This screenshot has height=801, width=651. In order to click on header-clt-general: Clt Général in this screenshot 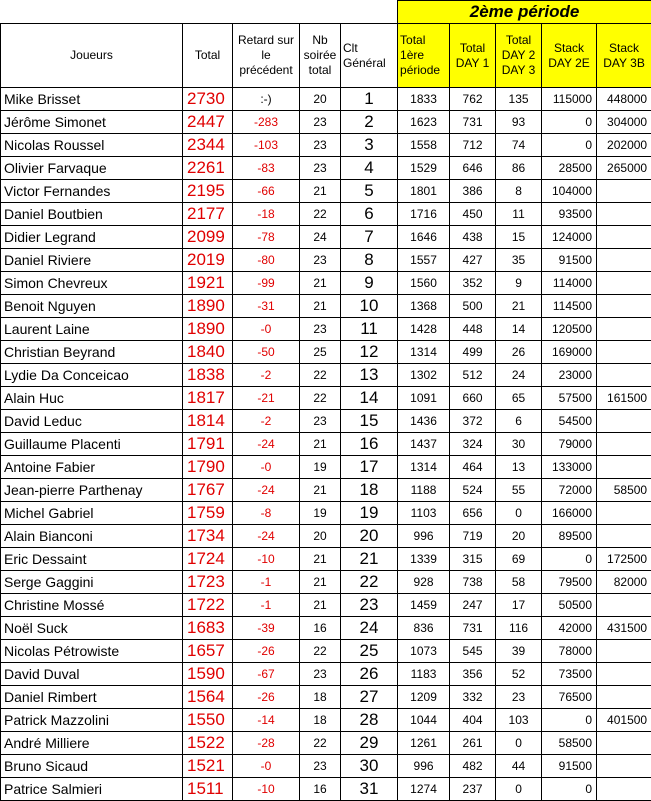, I will do `click(369, 56)`.